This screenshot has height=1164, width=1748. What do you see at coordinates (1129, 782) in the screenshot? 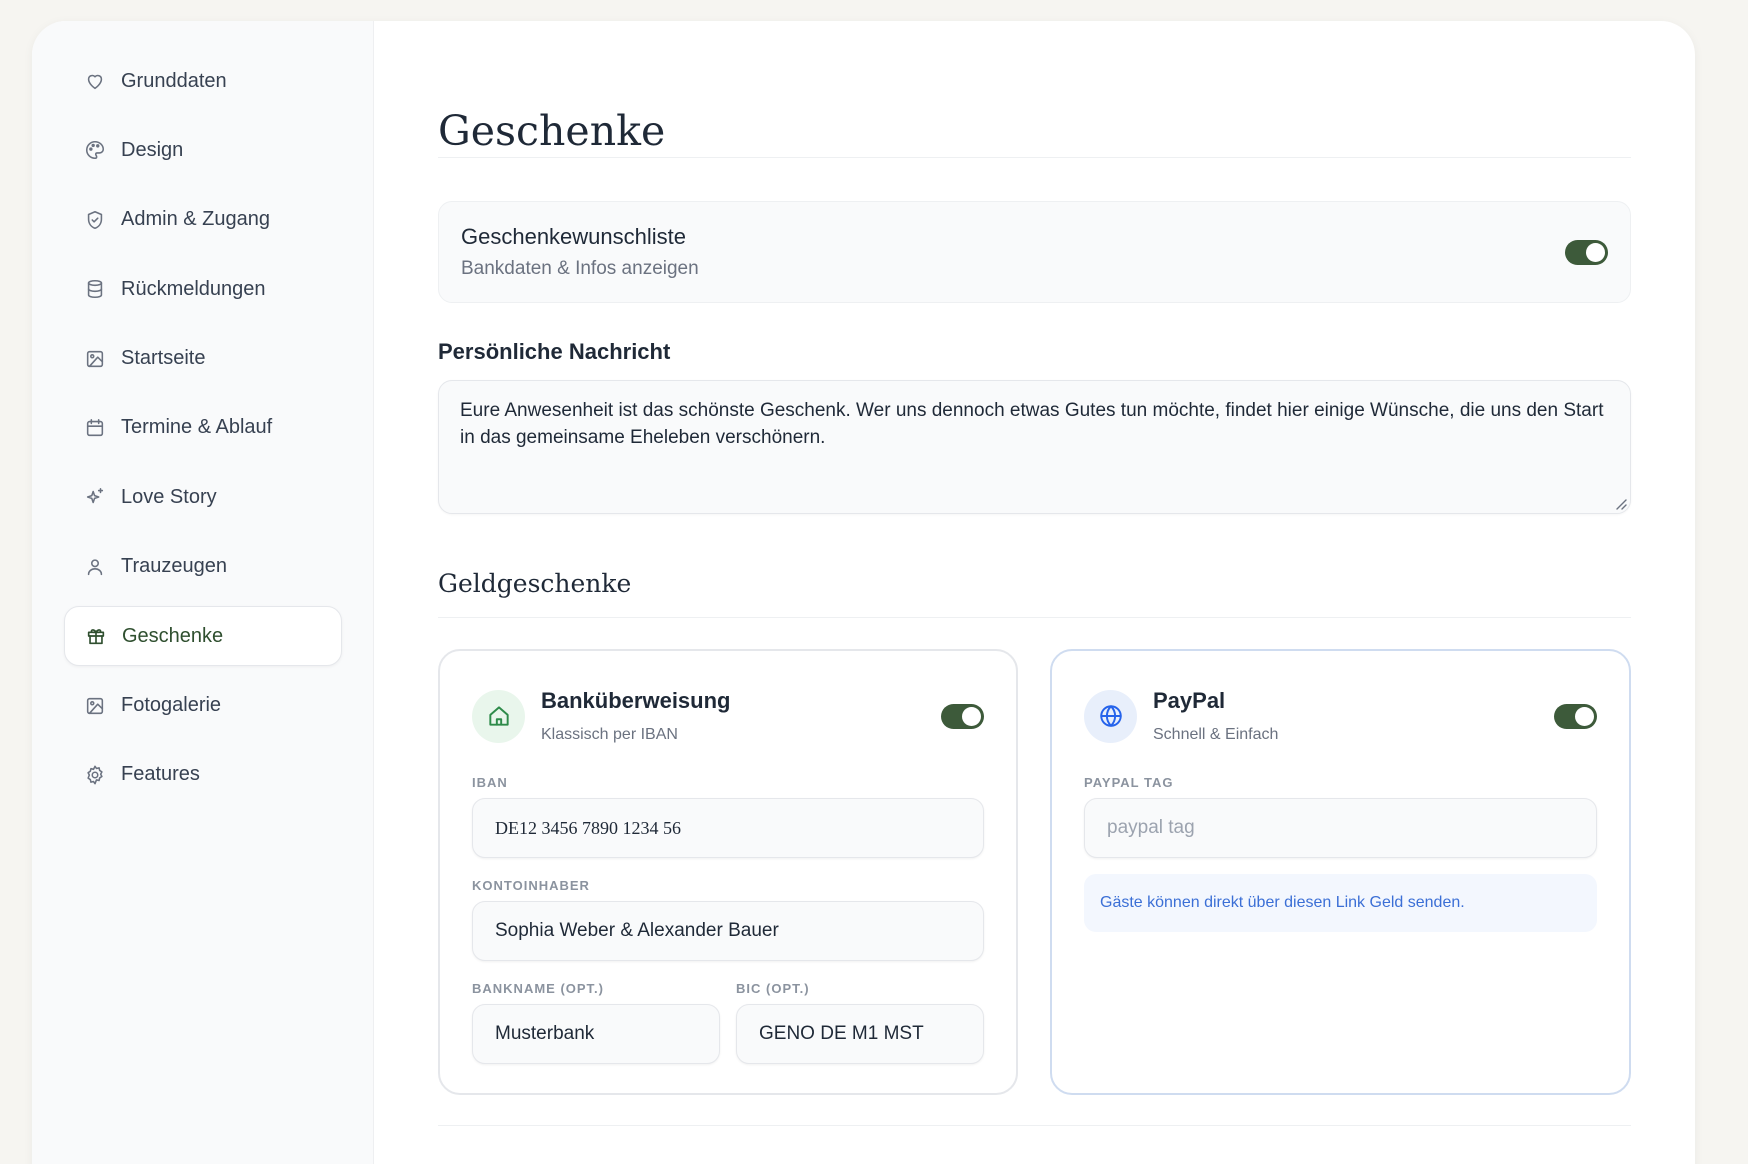
I see `paypal-tag-label: PayPal Tag` at bounding box center [1129, 782].